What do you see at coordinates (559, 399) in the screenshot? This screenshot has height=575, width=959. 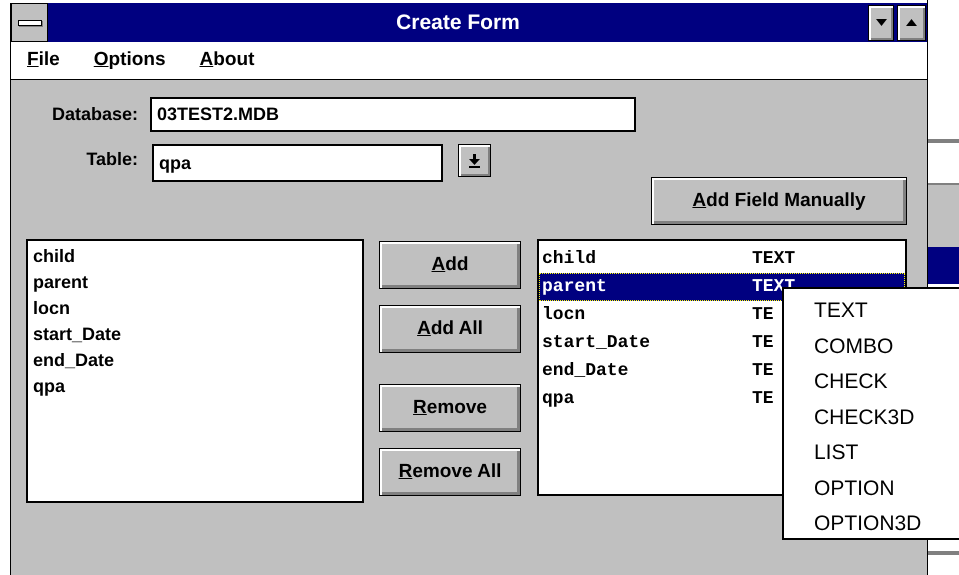 I see `field-name: qpa` at bounding box center [559, 399].